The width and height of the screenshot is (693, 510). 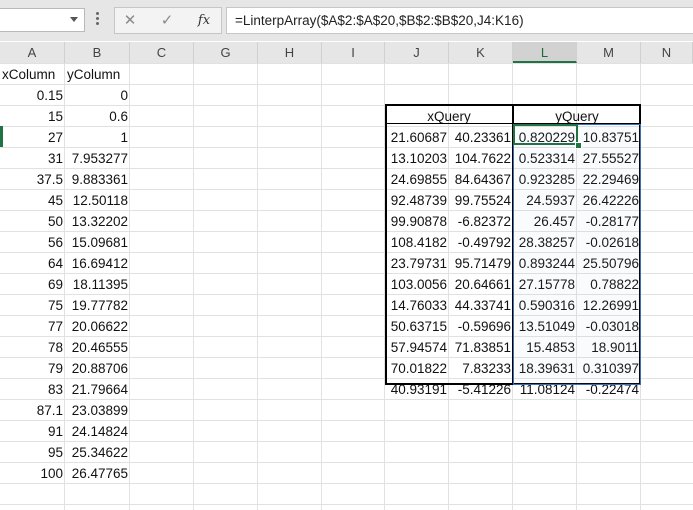 What do you see at coordinates (32, 452) in the screenshot?
I see `cell-x-value: 95` at bounding box center [32, 452].